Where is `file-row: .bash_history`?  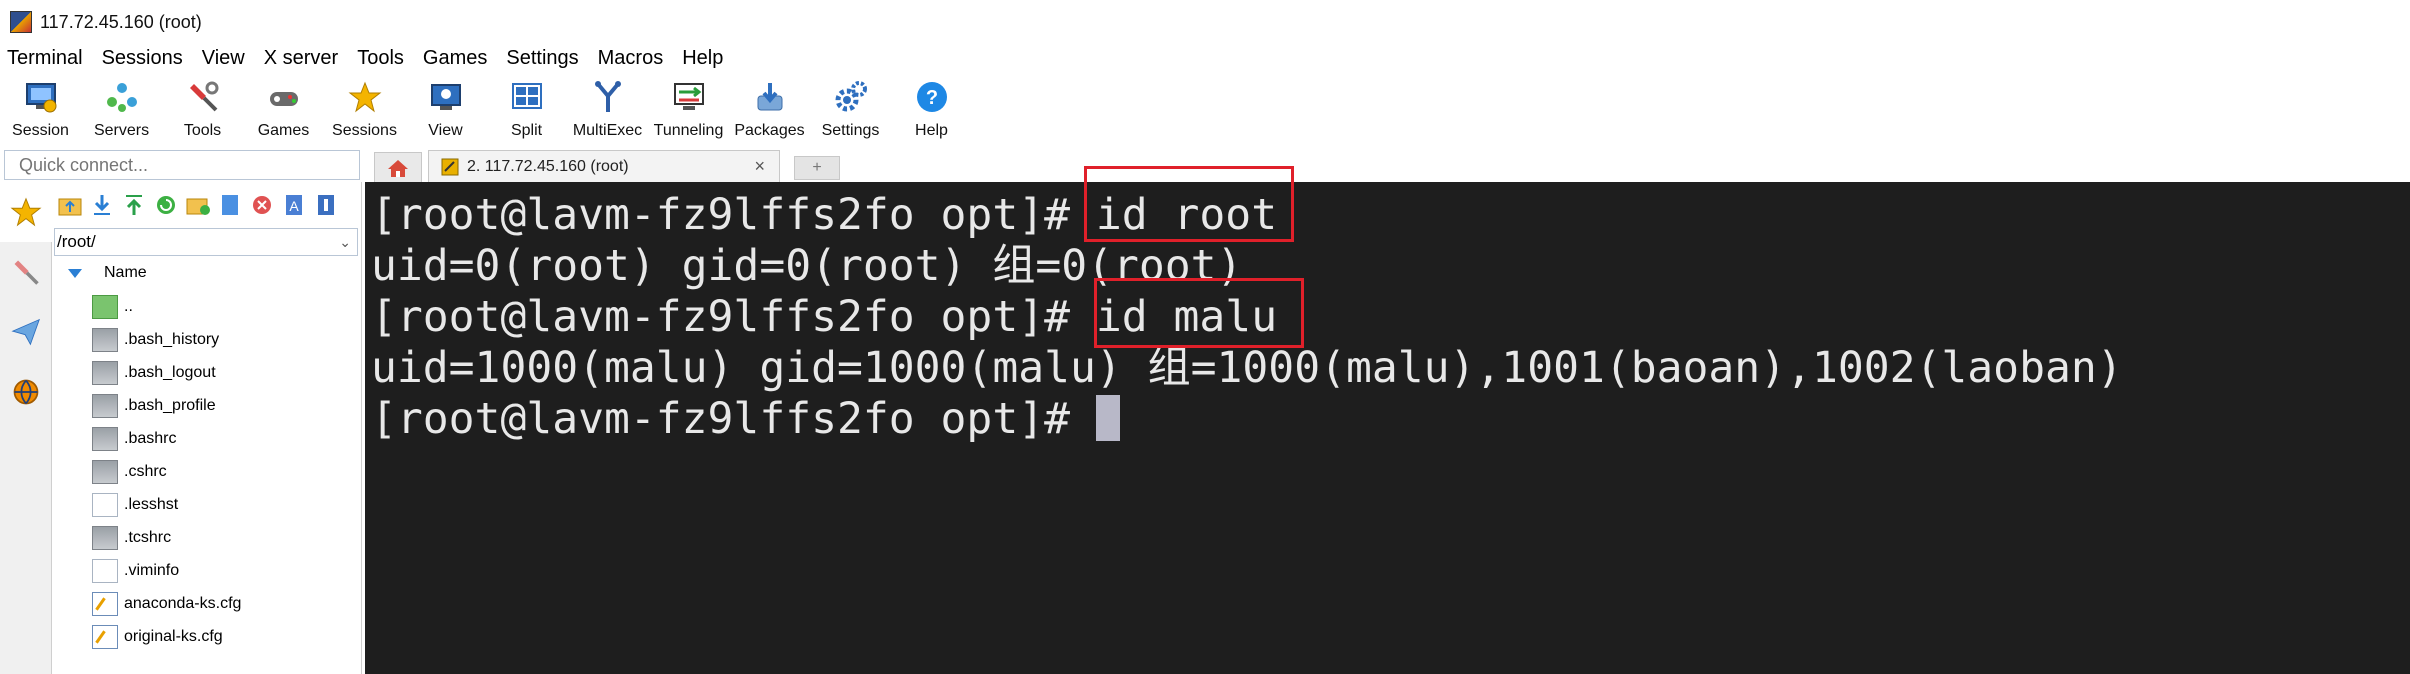 file-row: .bash_history is located at coordinates (206, 339).